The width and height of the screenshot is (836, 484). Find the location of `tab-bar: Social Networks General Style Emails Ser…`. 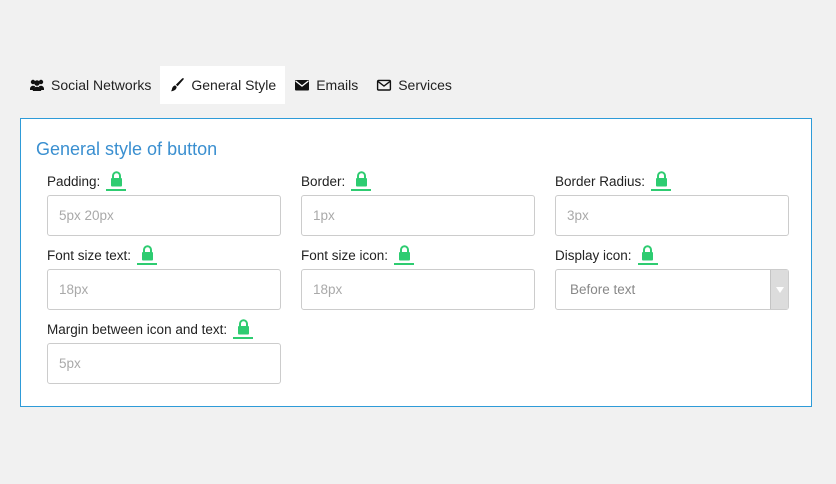

tab-bar: Social Networks General Style Emails Ser… is located at coordinates (240, 85).